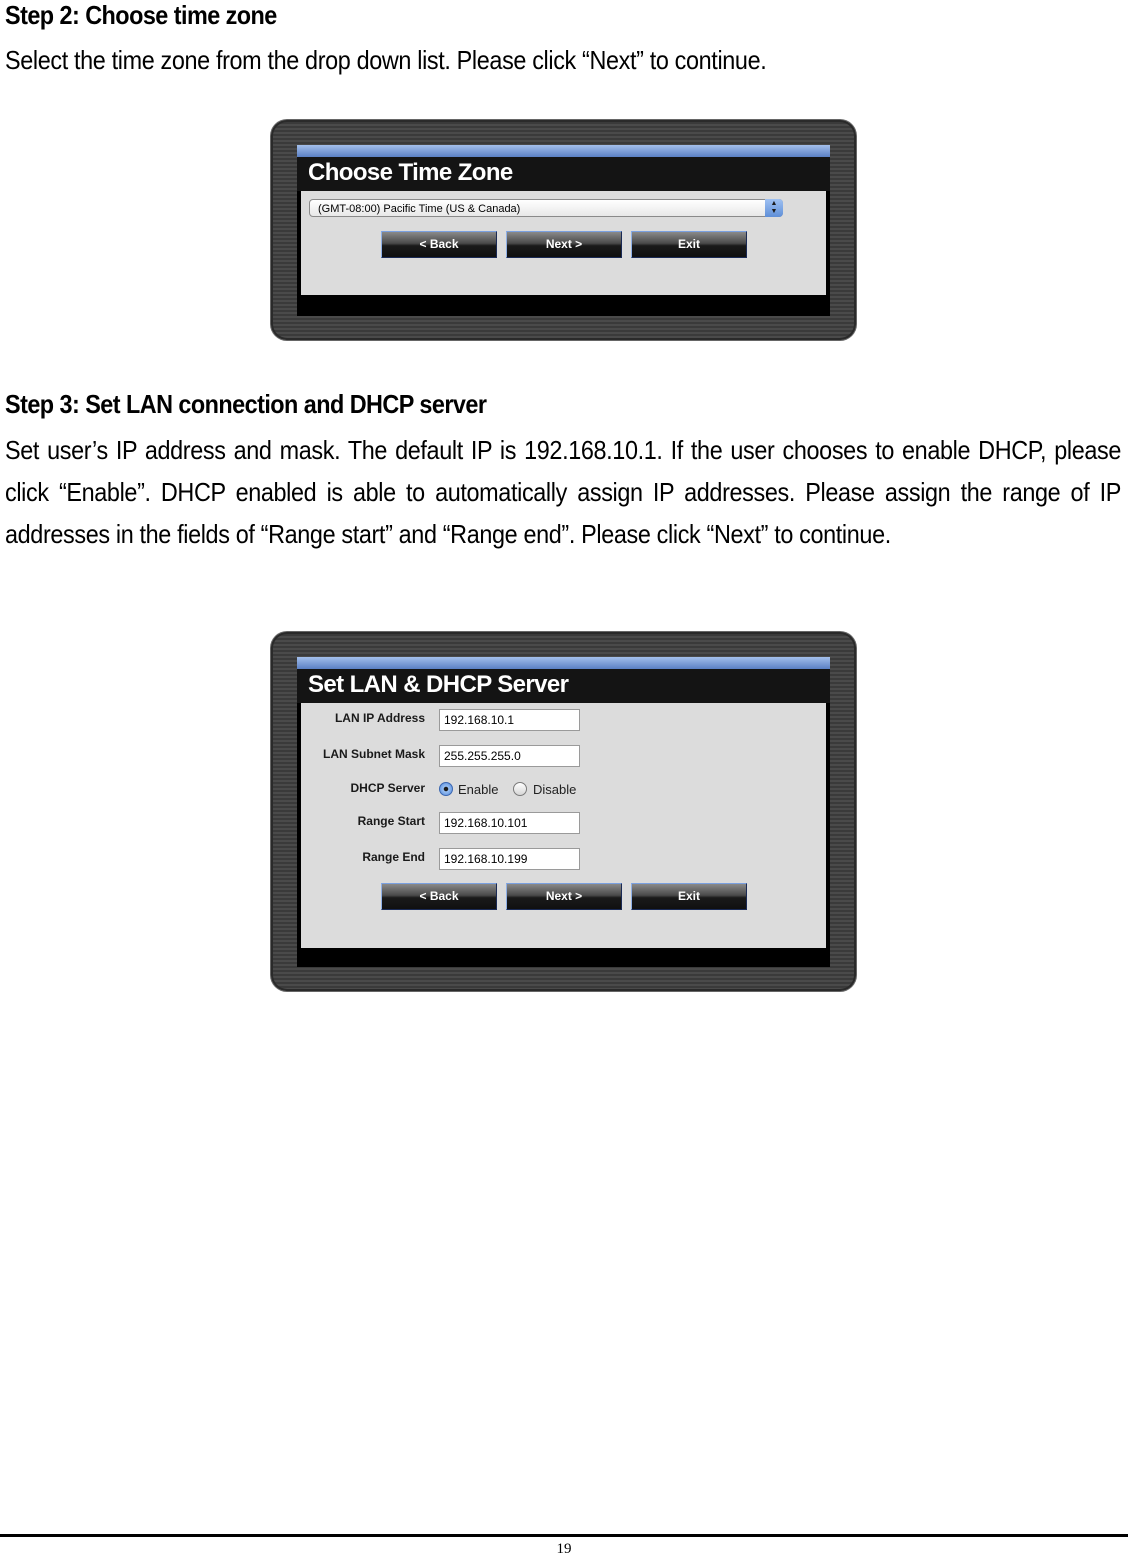 The height and width of the screenshot is (1558, 1128). Describe the element at coordinates (393, 857) in the screenshot. I see `range-end-label: Range End` at that location.